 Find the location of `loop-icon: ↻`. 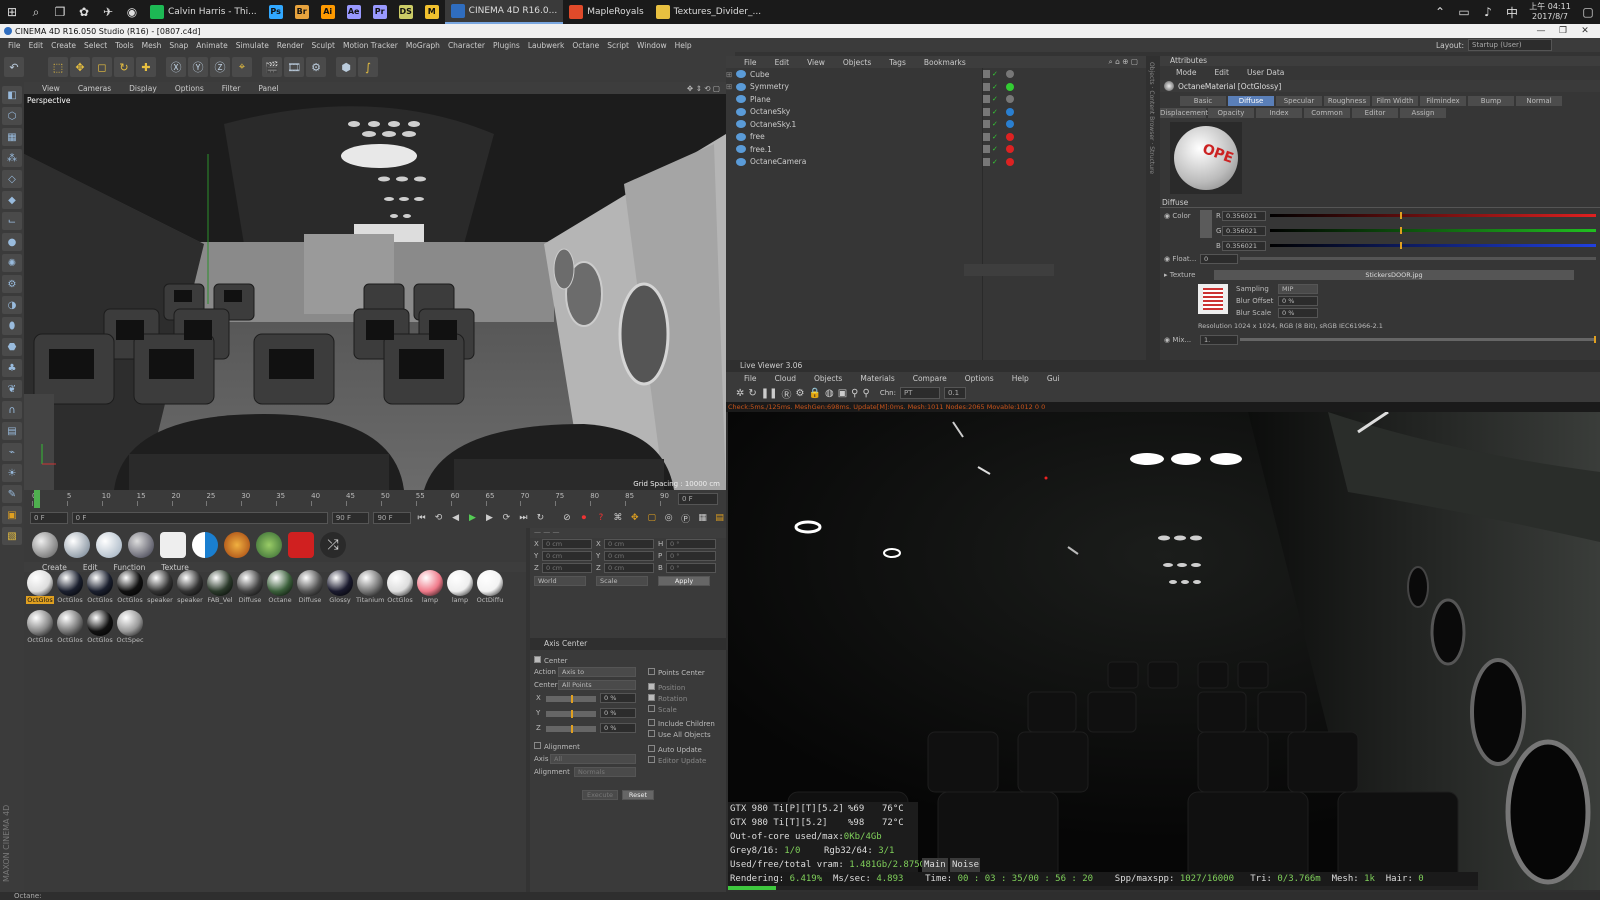

loop-icon: ↻ is located at coordinates (540, 518).